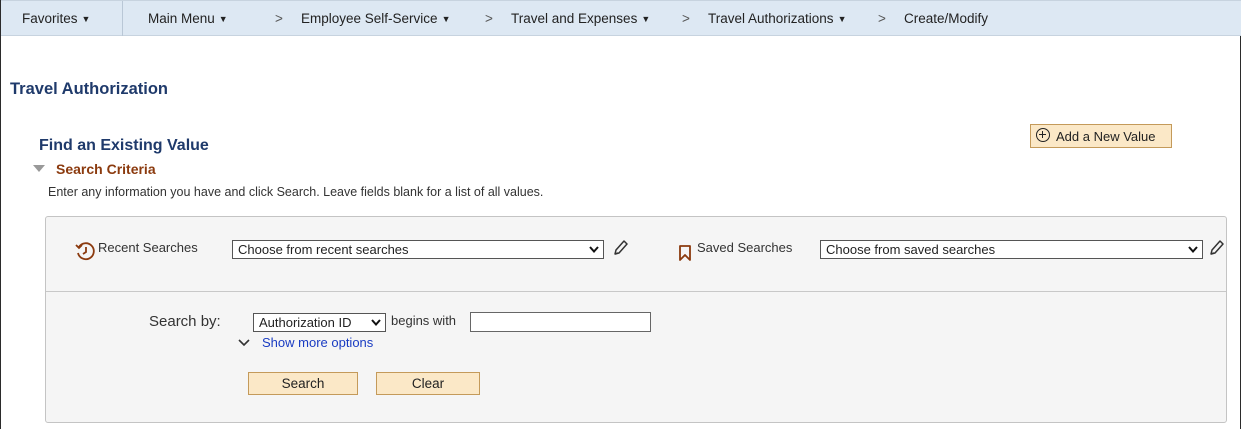 This screenshot has width=1243, height=429. Describe the element at coordinates (1011, 249) in the screenshot. I see `saved-searches-select: Choose from saved searches` at that location.